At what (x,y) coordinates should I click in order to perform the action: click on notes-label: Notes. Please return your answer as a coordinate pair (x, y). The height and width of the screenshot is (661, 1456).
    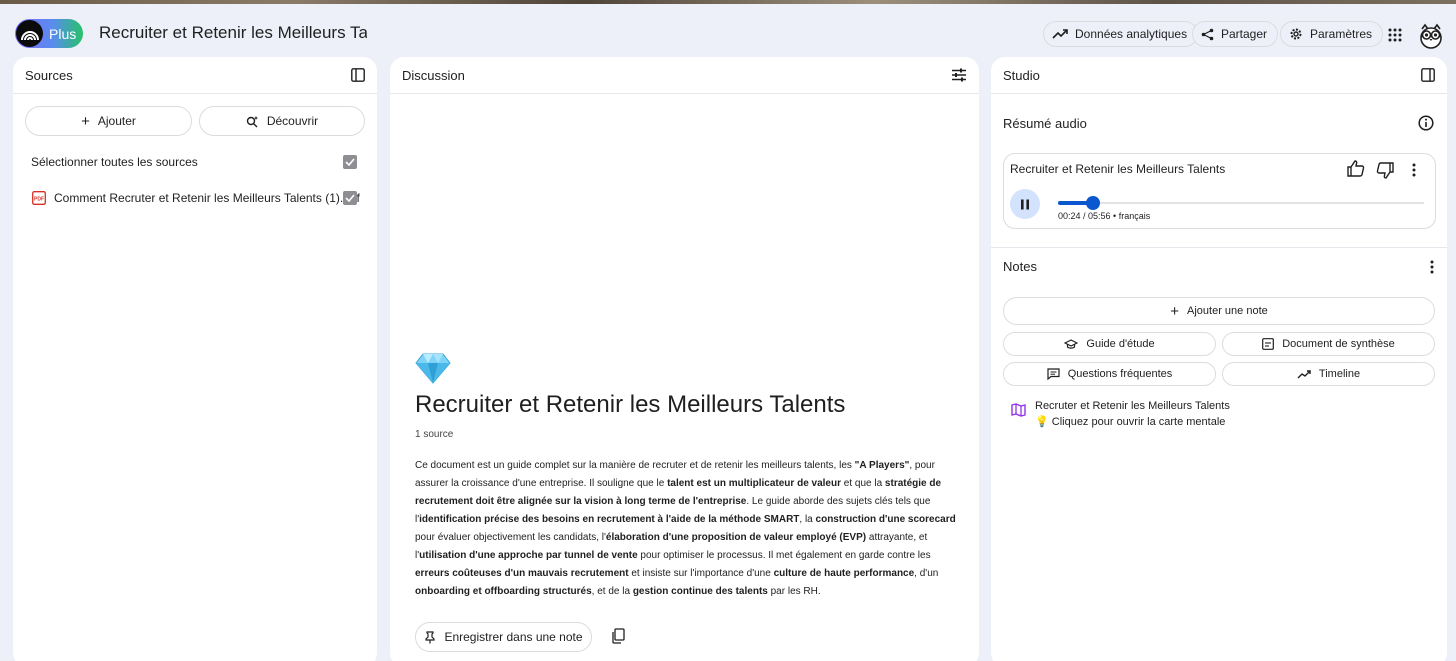
    Looking at the image, I should click on (1020, 266).